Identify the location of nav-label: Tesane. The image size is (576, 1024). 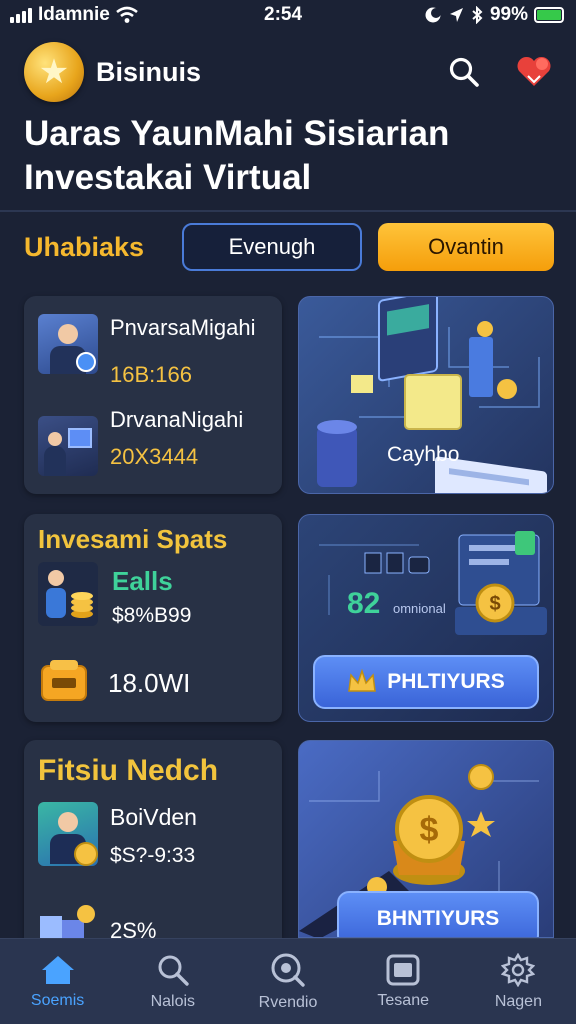
(403, 1000).